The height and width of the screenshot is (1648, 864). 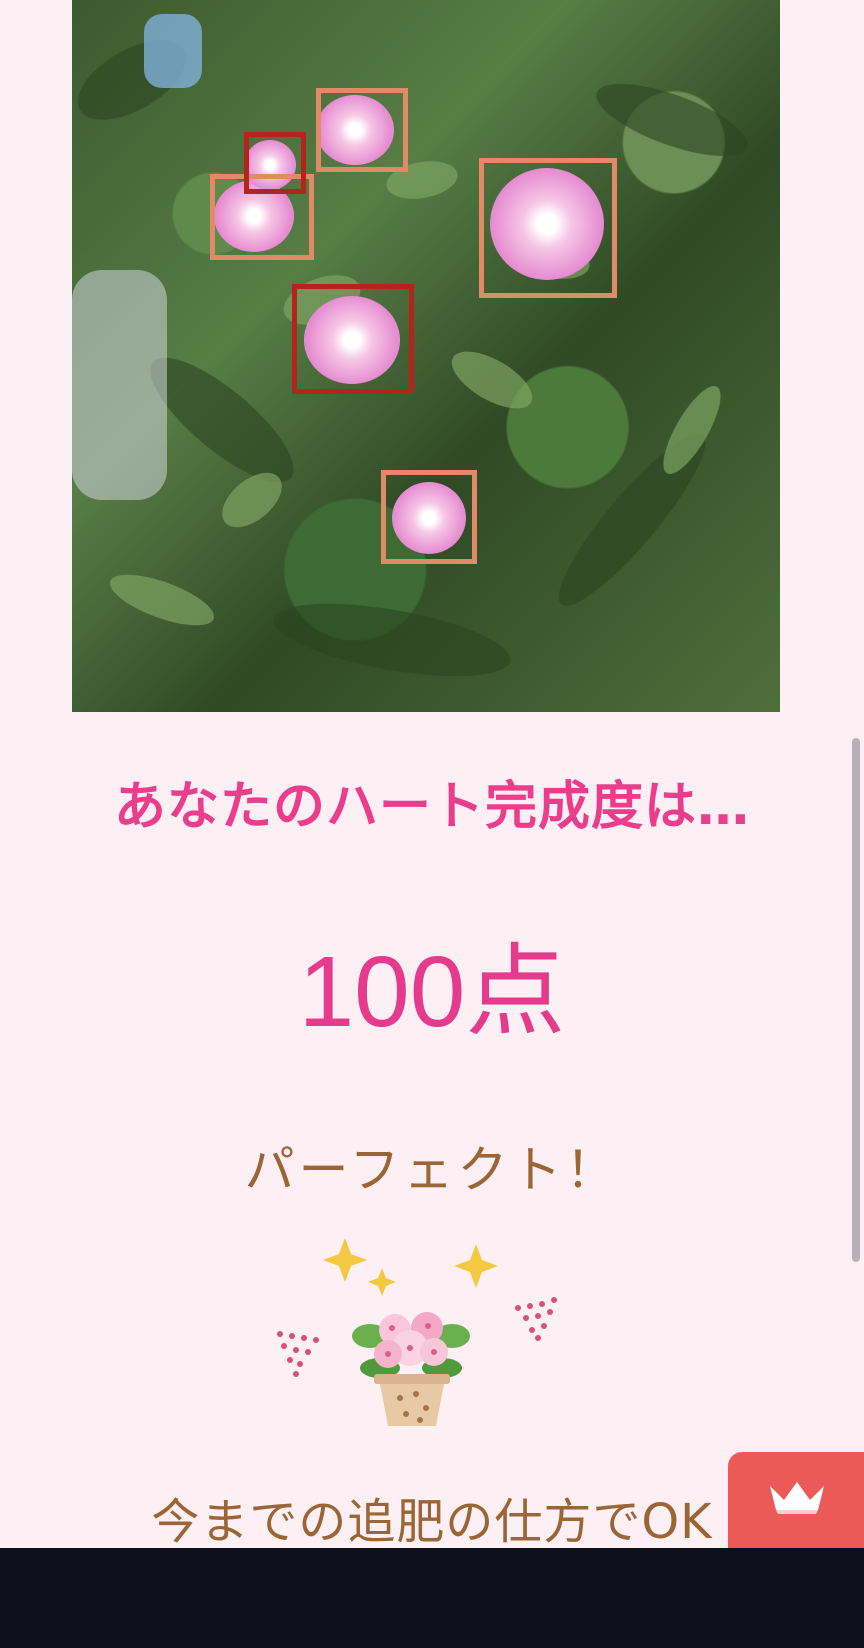 I want to click on flower-pot-sparkle-illustration, so click(x=415, y=1333).